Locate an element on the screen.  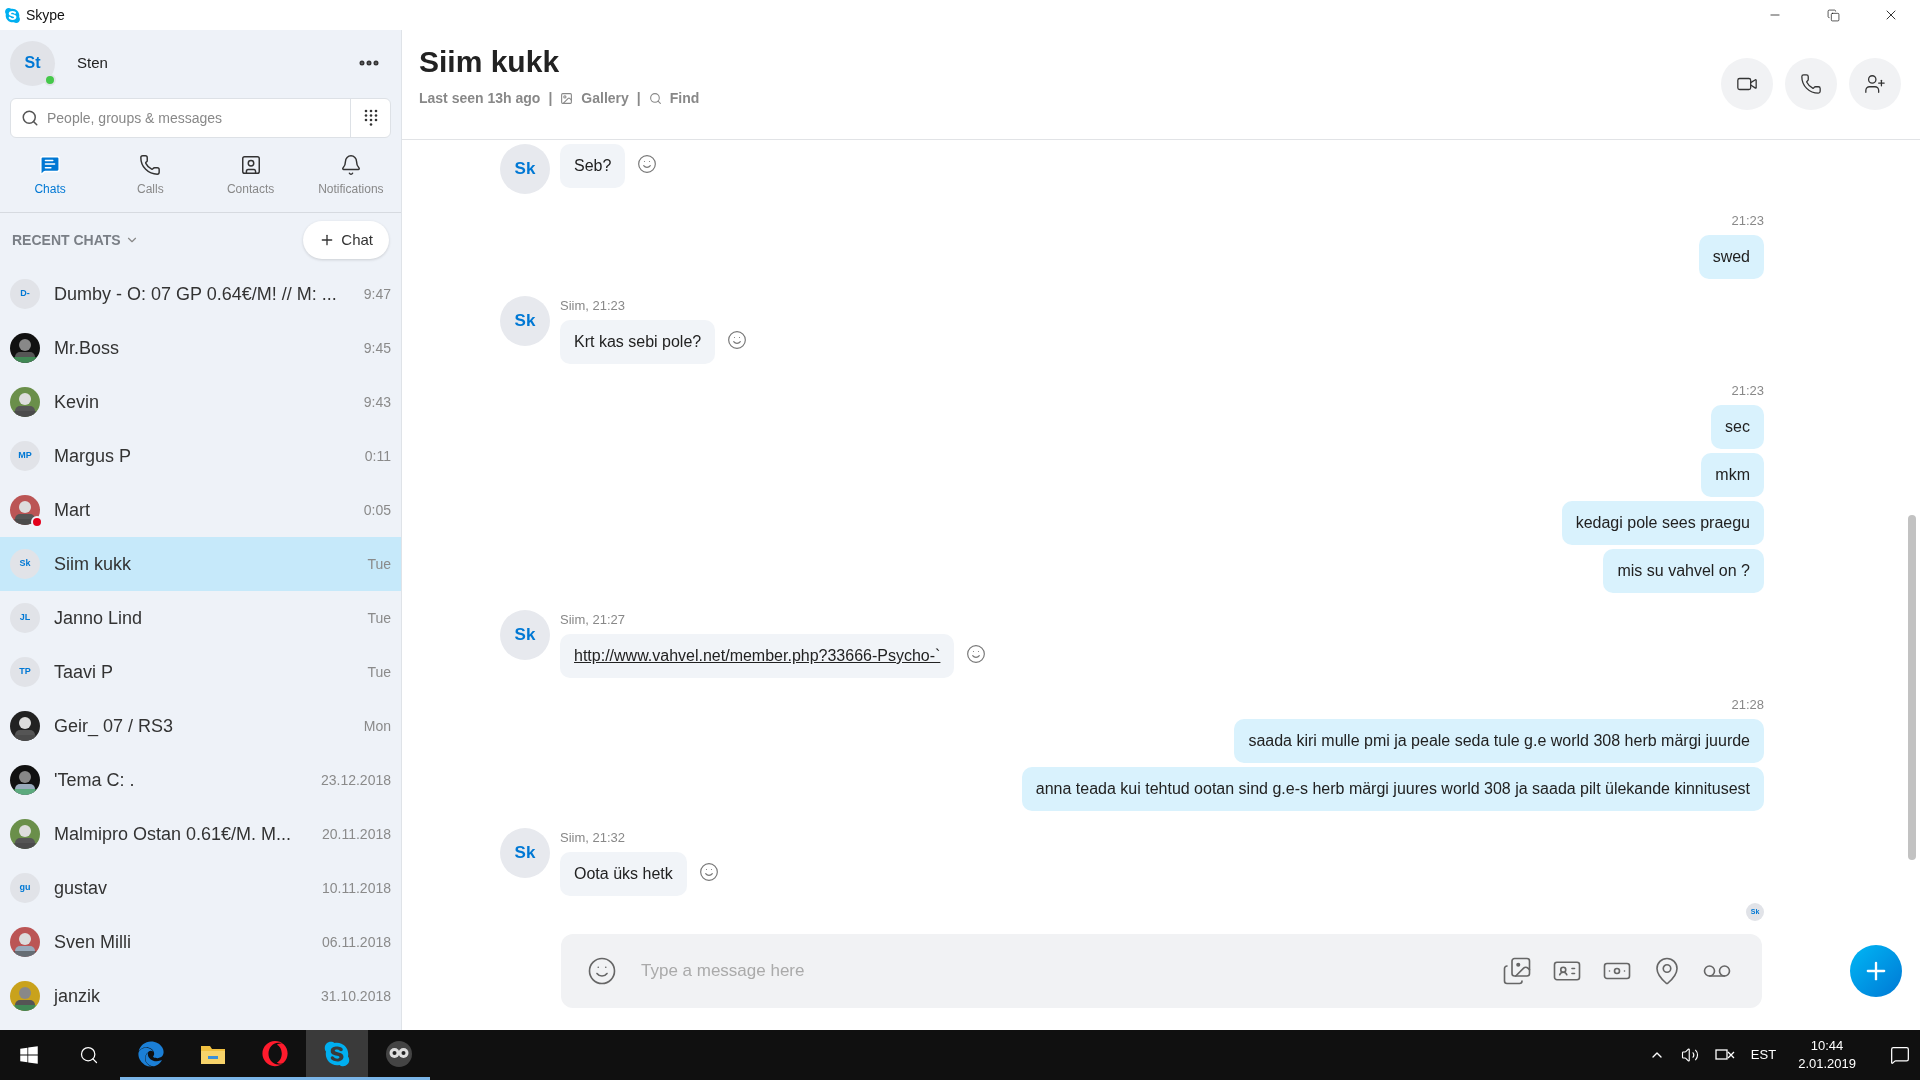
nav-tab: Chats is located at coordinates (50, 176).